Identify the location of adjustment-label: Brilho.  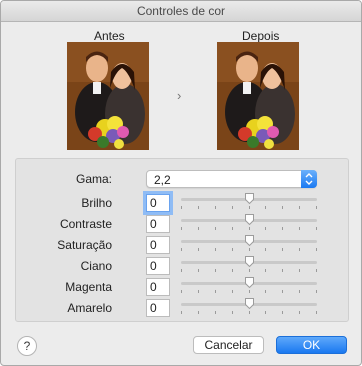
(96, 203).